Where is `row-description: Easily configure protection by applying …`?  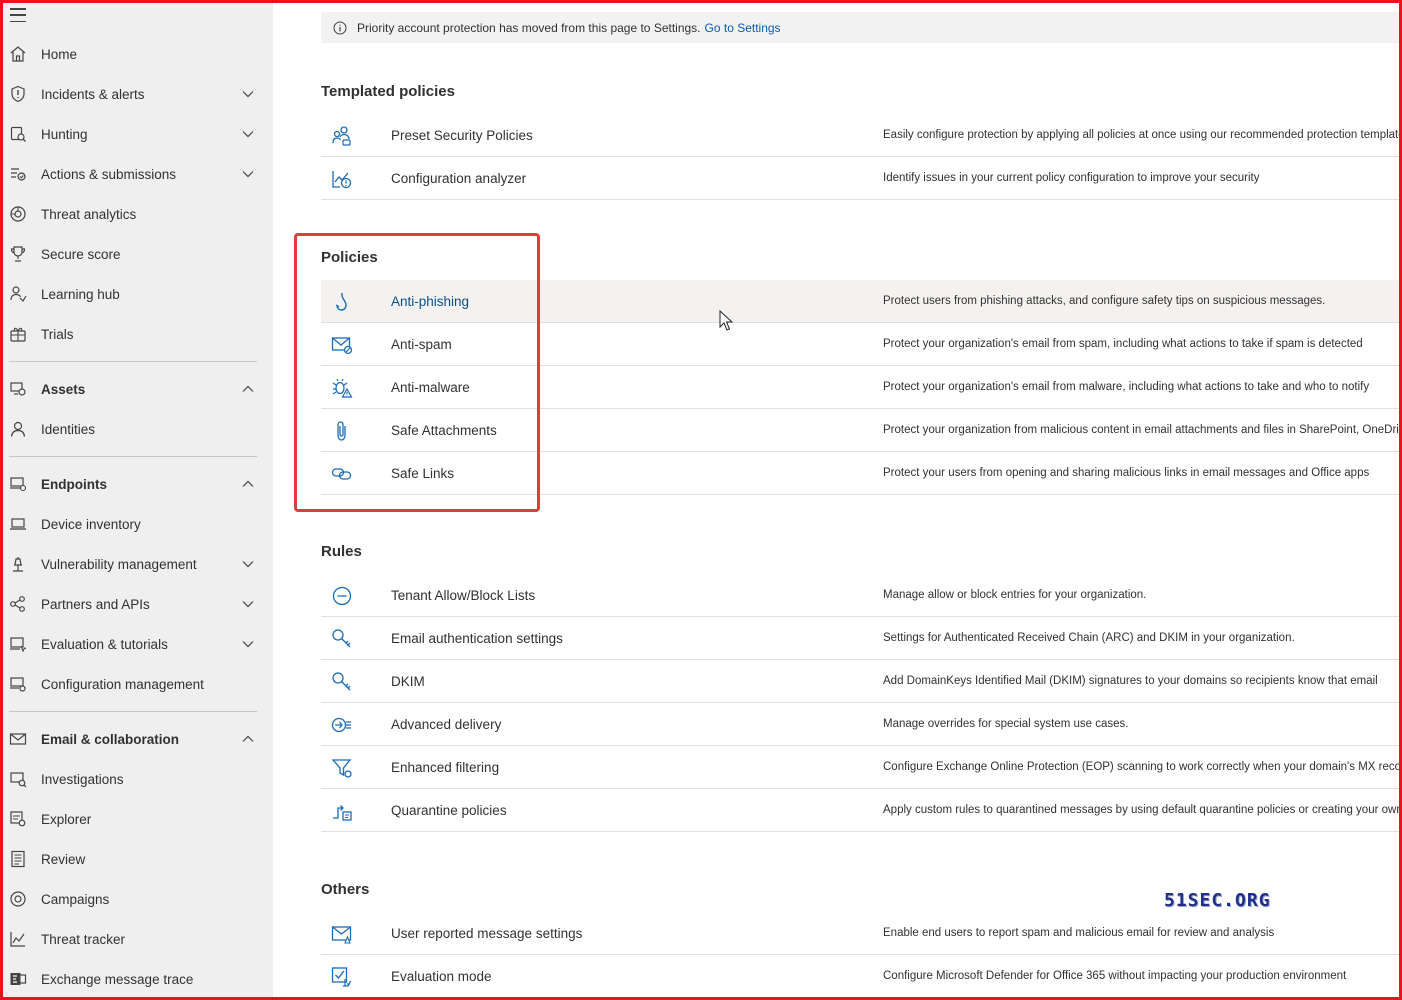 row-description: Easily configure protection by applying … is located at coordinates (1141, 135).